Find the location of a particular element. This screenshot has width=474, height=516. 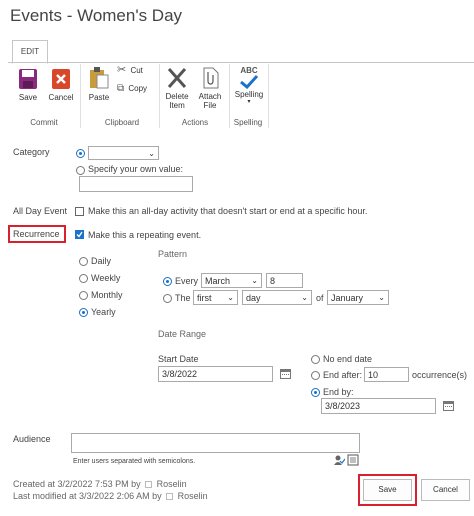

category-select: ⌄ is located at coordinates (123, 153).